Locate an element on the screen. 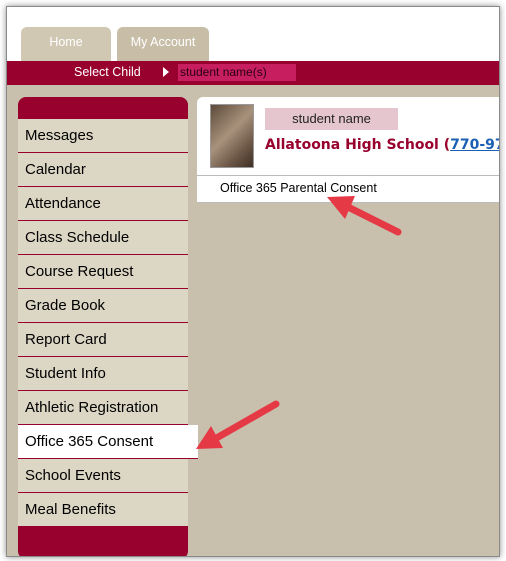  student-names-selector: student name(s) is located at coordinates (237, 72).